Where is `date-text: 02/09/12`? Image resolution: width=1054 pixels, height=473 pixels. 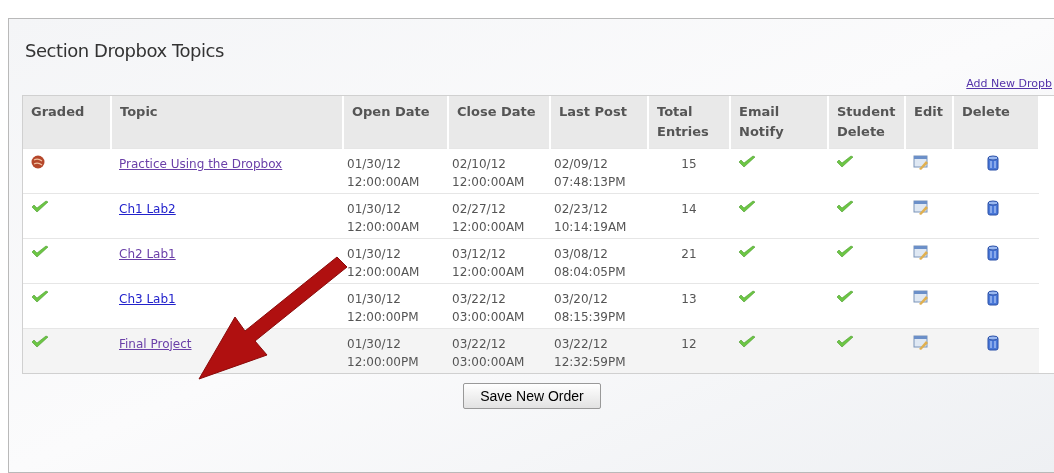 date-text: 02/09/12 is located at coordinates (581, 164).